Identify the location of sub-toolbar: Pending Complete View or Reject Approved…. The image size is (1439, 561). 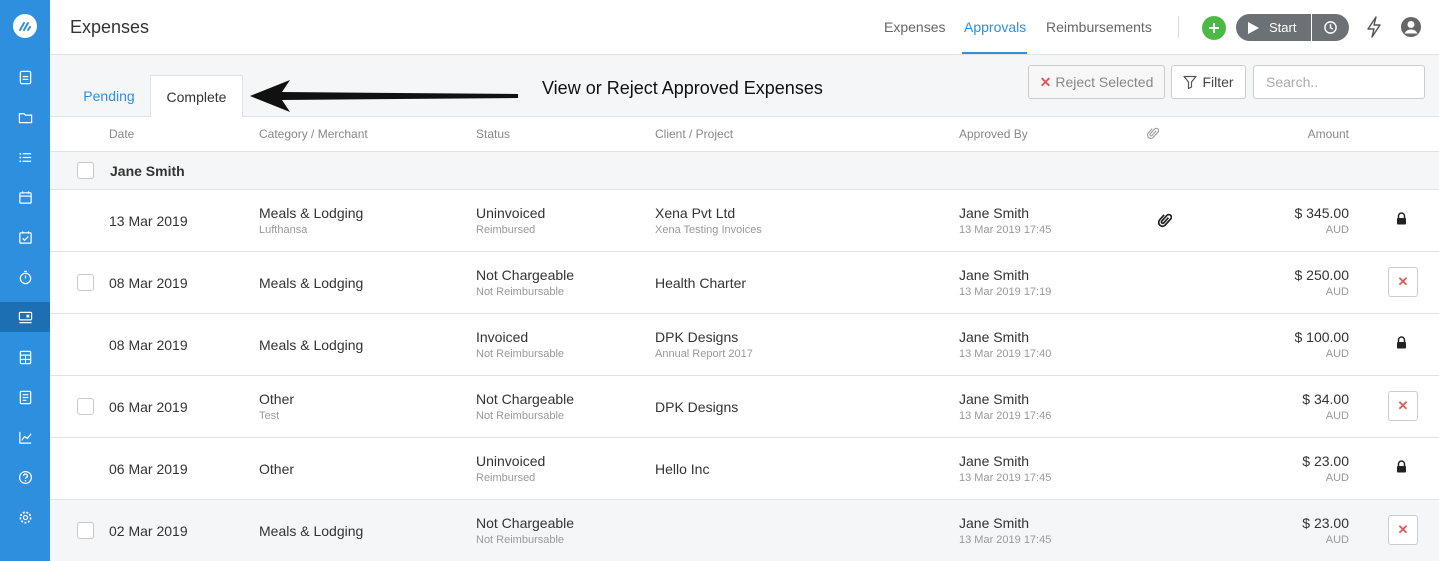
(744, 86).